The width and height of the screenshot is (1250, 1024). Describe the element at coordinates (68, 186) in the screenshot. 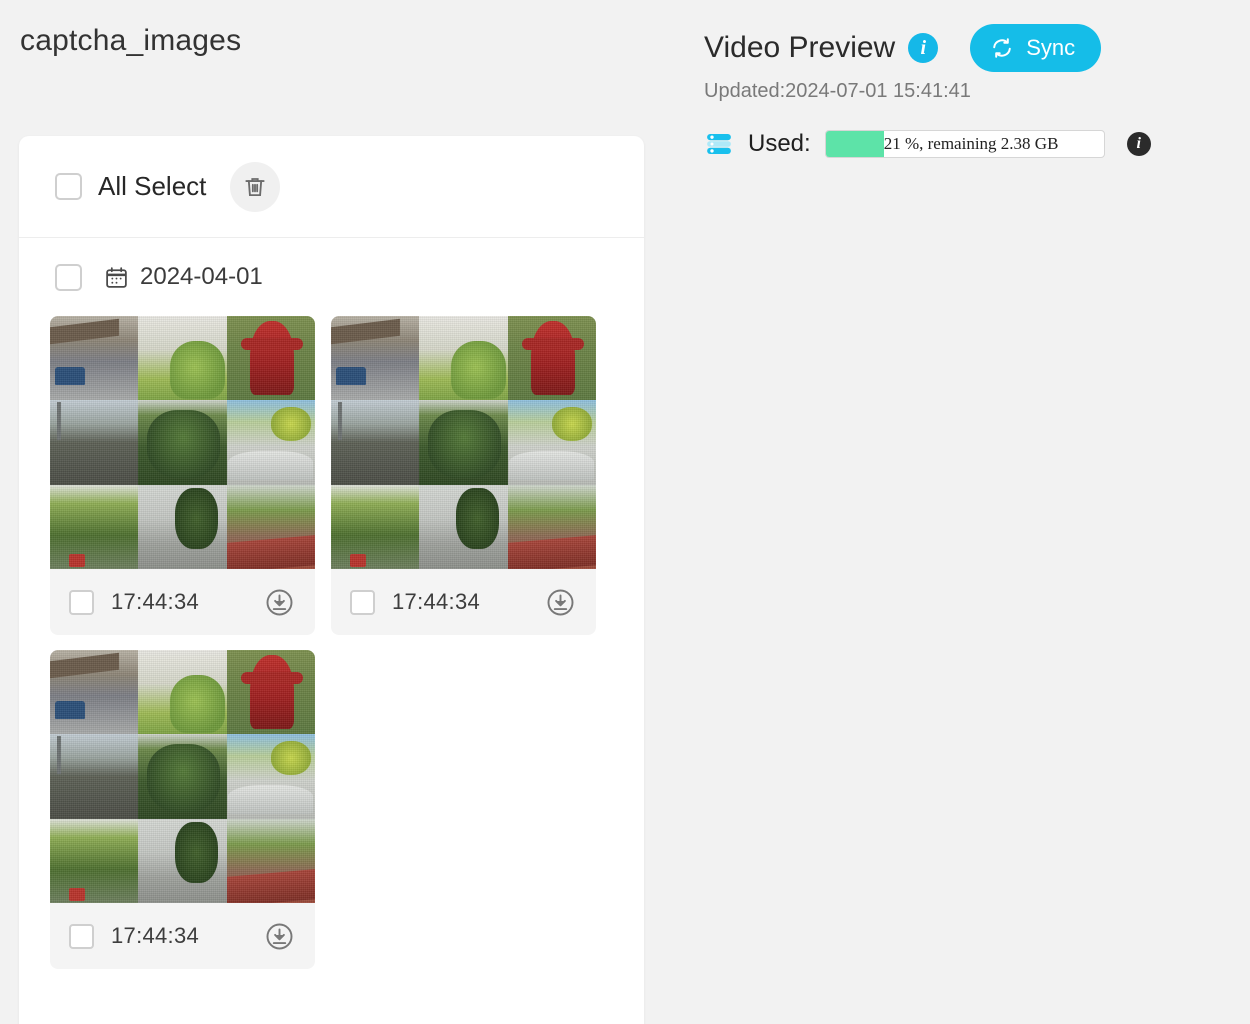

I see `all-select-checkbox` at that location.